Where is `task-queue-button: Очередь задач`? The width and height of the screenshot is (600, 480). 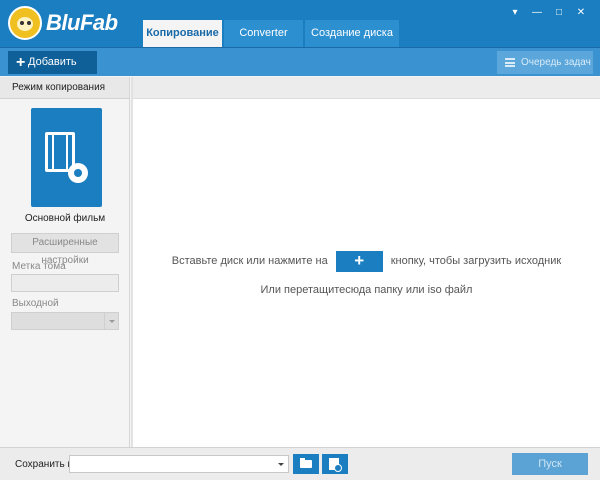
task-queue-button: Очередь задач is located at coordinates (545, 62).